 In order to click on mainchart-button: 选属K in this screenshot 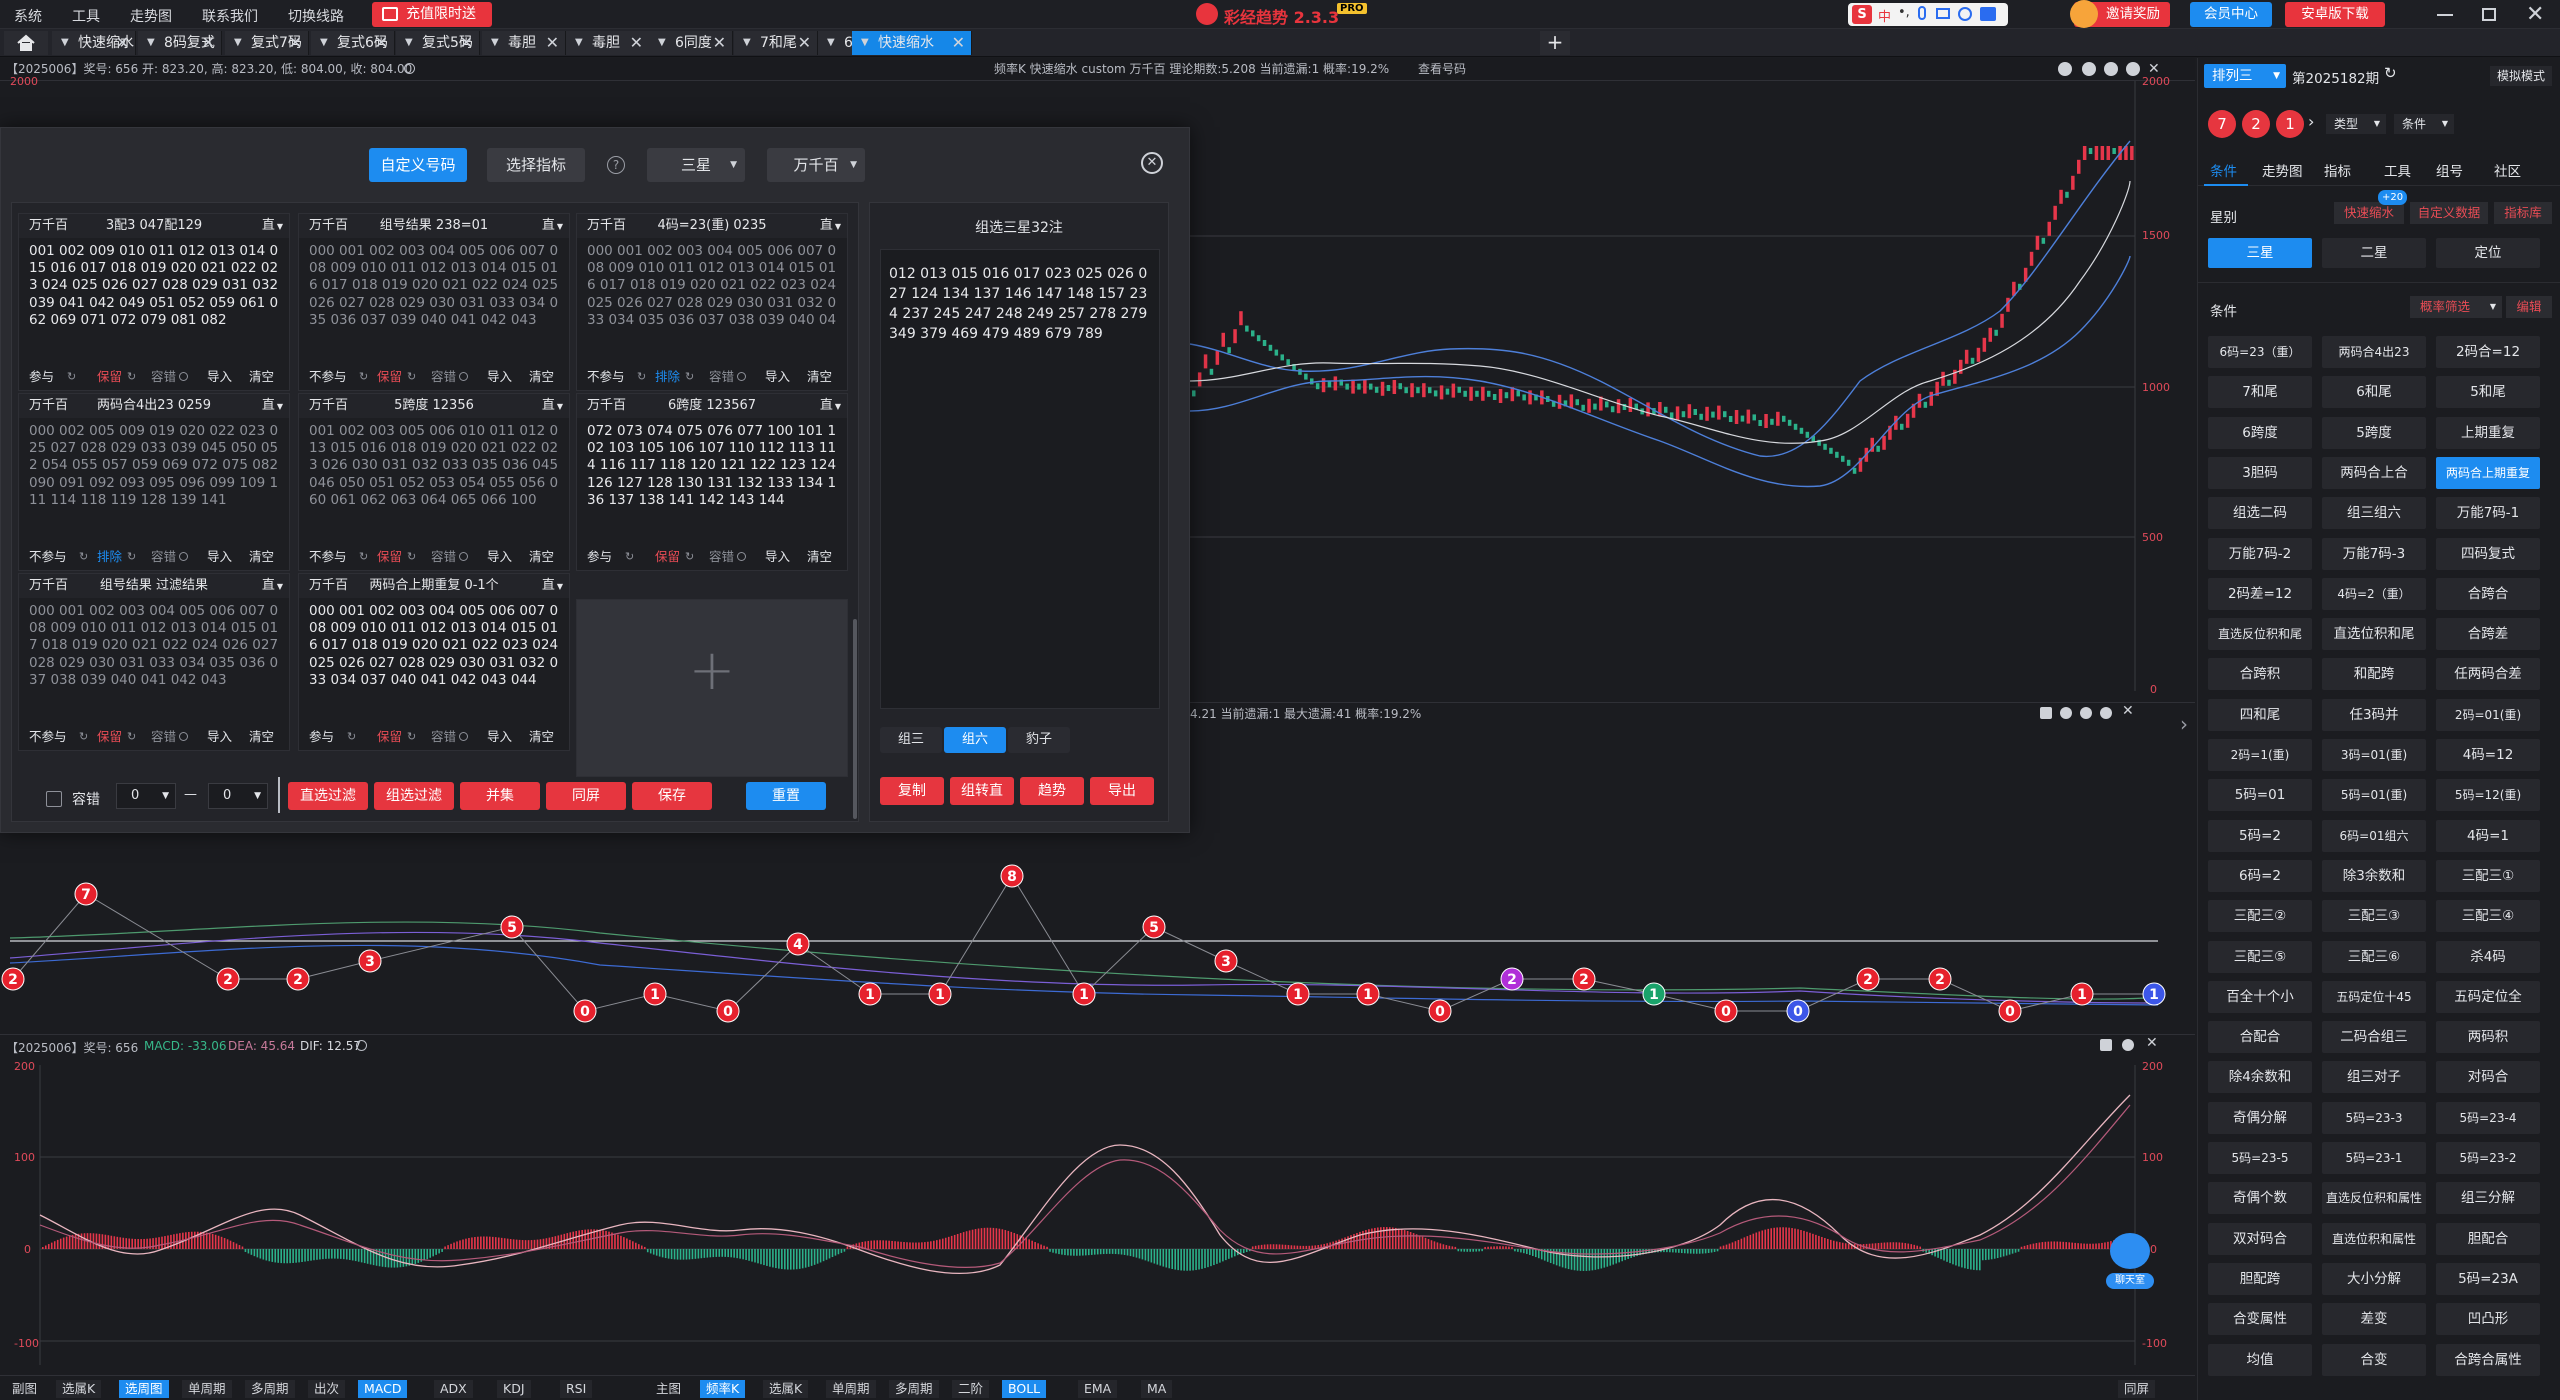, I will do `click(786, 1389)`.